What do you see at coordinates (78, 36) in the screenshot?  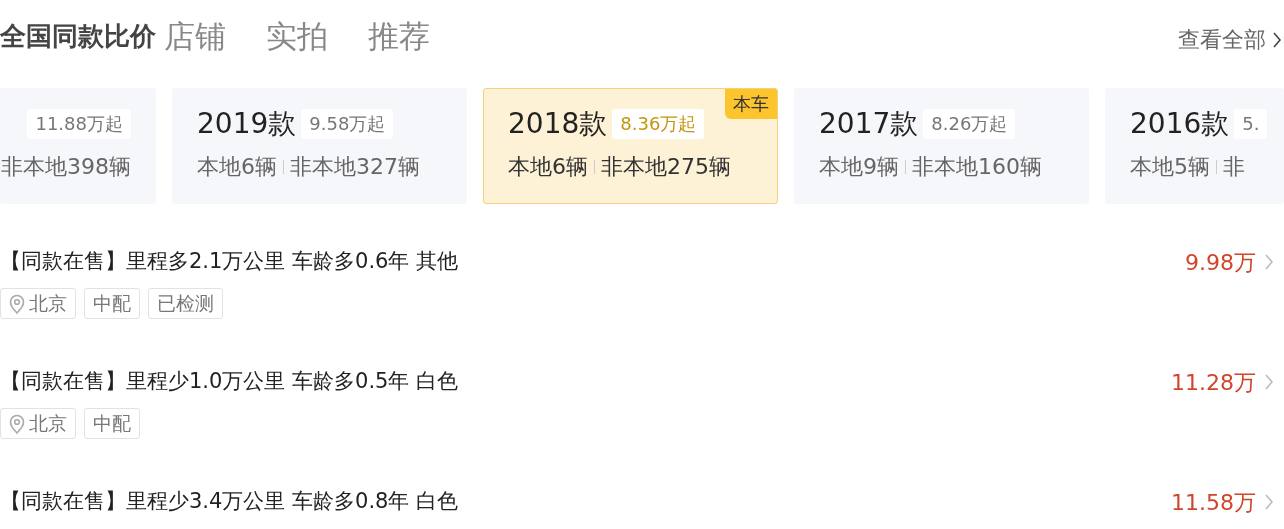 I see `section-title: 全国同款比价` at bounding box center [78, 36].